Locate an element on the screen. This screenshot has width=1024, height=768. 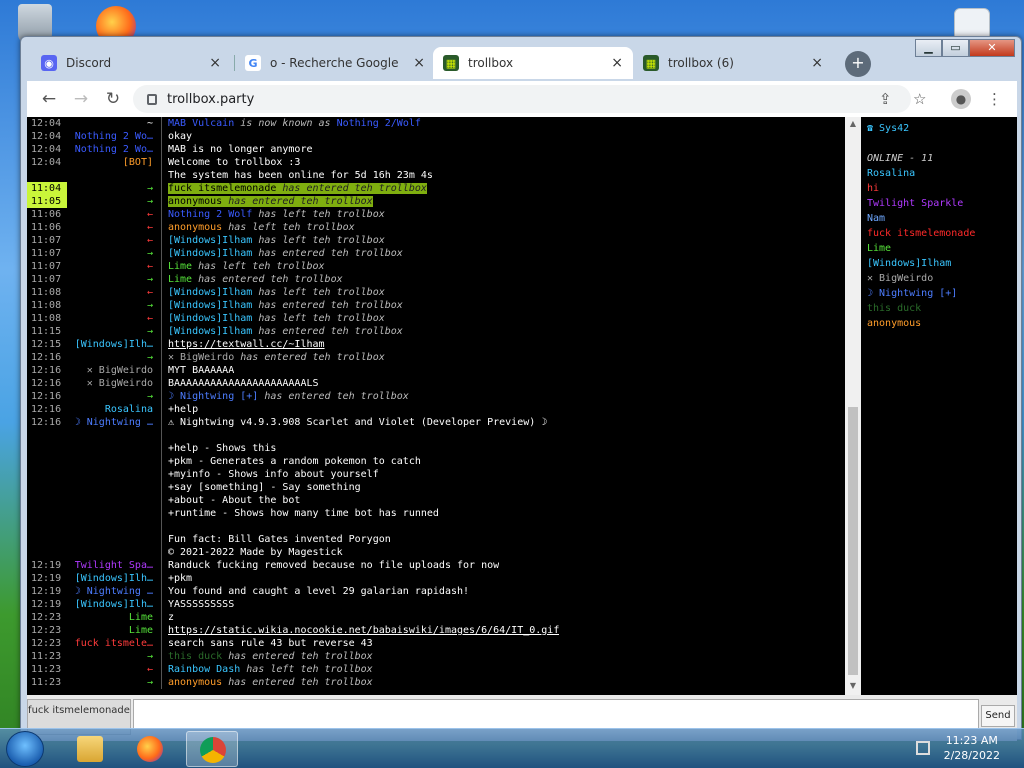
message-time: 11:04 is located at coordinates (47, 188).